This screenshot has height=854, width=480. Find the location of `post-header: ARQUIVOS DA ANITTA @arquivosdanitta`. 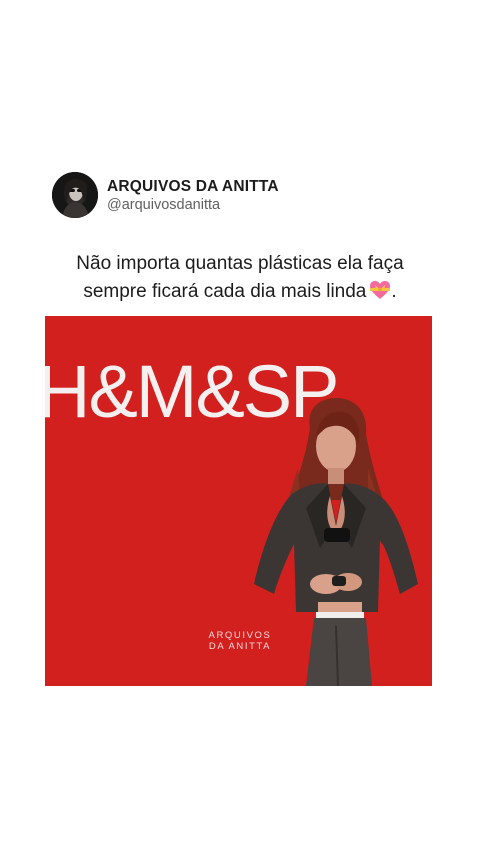

post-header: ARQUIVOS DA ANITTA @arquivosdanitta is located at coordinates (165, 195).